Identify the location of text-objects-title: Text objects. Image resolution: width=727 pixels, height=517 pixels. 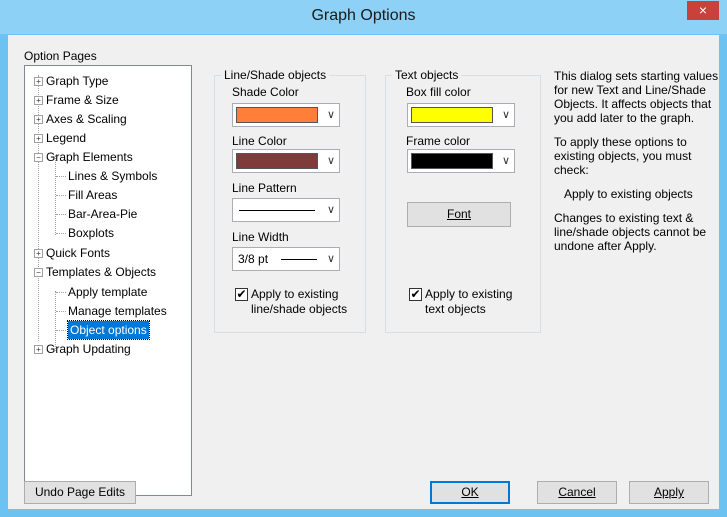
(427, 75).